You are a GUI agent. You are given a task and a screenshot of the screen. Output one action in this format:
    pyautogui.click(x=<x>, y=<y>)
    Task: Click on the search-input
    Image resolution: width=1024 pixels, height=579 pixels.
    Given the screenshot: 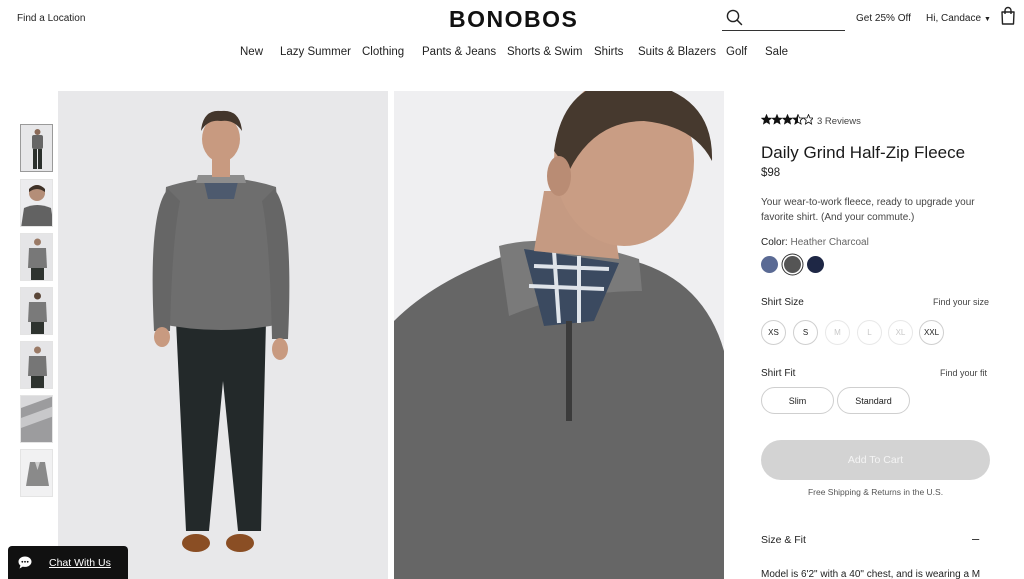 What is the action you would take?
    pyautogui.click(x=795, y=18)
    